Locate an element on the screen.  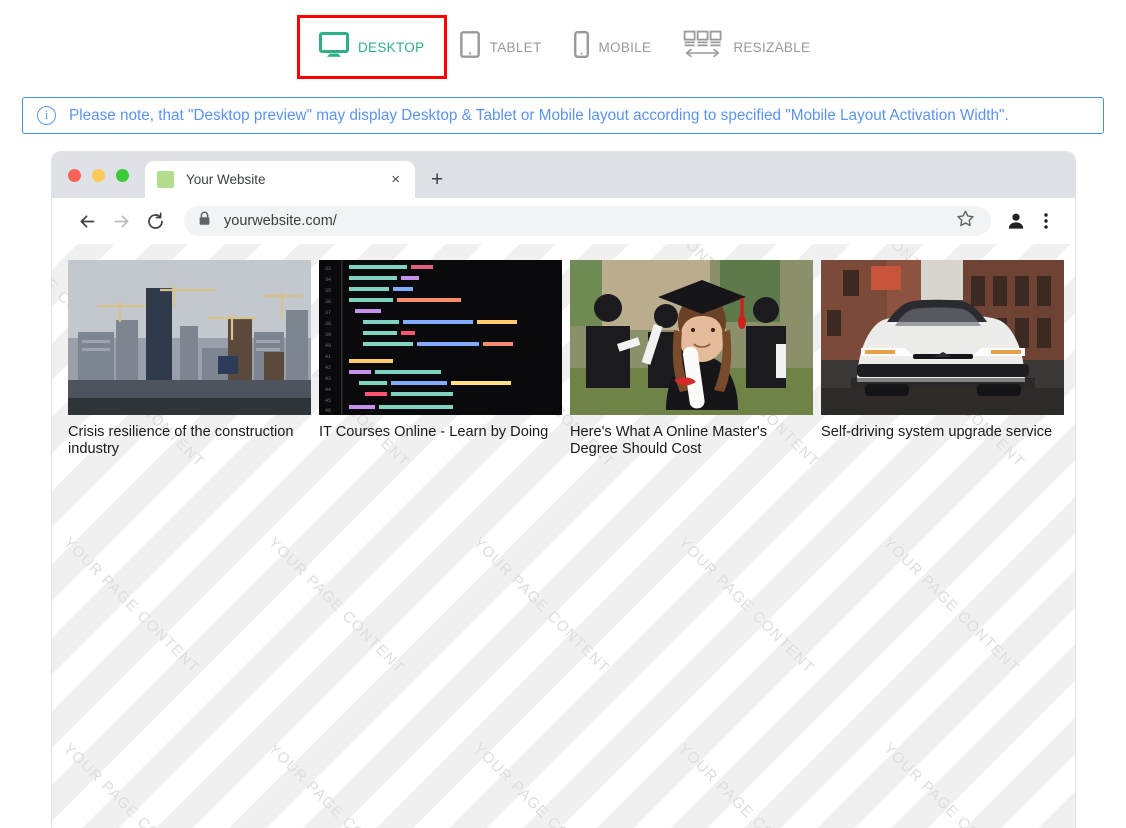
device-tabs: DESKTOP TABLET MOBILE RESIZABLE is located at coordinates (561, 47).